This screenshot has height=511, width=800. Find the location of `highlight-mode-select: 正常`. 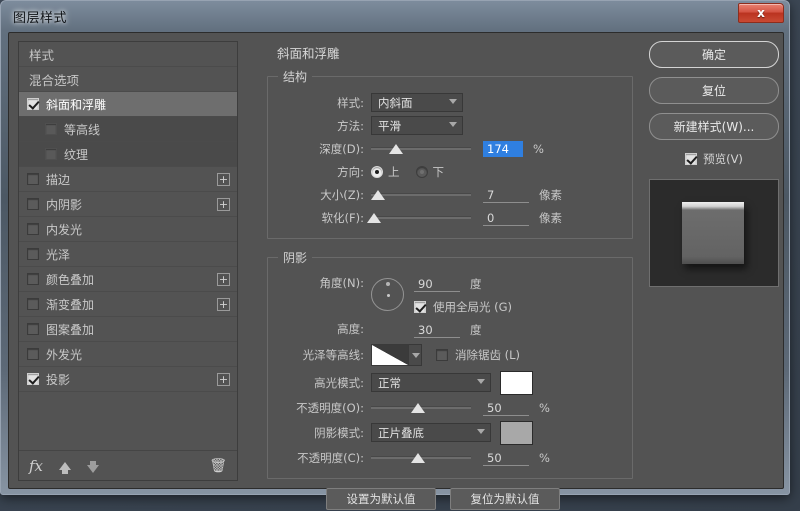

highlight-mode-select: 正常 is located at coordinates (431, 382).